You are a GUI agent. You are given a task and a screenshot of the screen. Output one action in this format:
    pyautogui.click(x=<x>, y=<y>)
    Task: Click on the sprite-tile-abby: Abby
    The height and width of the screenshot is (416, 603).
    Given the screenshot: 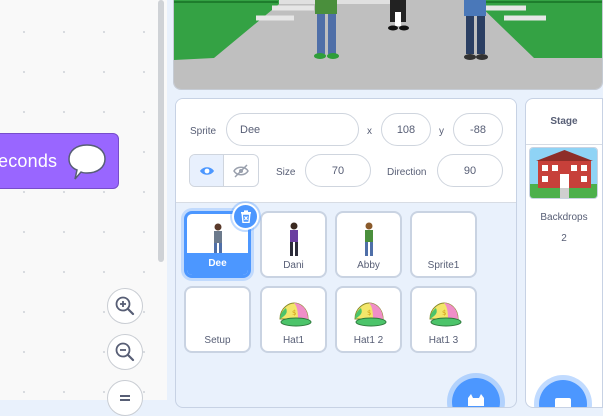 What is the action you would take?
    pyautogui.click(x=368, y=244)
    